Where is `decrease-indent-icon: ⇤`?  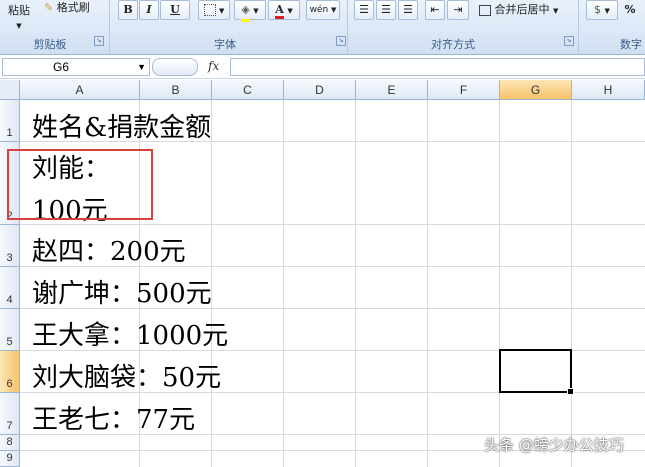
decrease-indent-icon: ⇤ is located at coordinates (435, 9).